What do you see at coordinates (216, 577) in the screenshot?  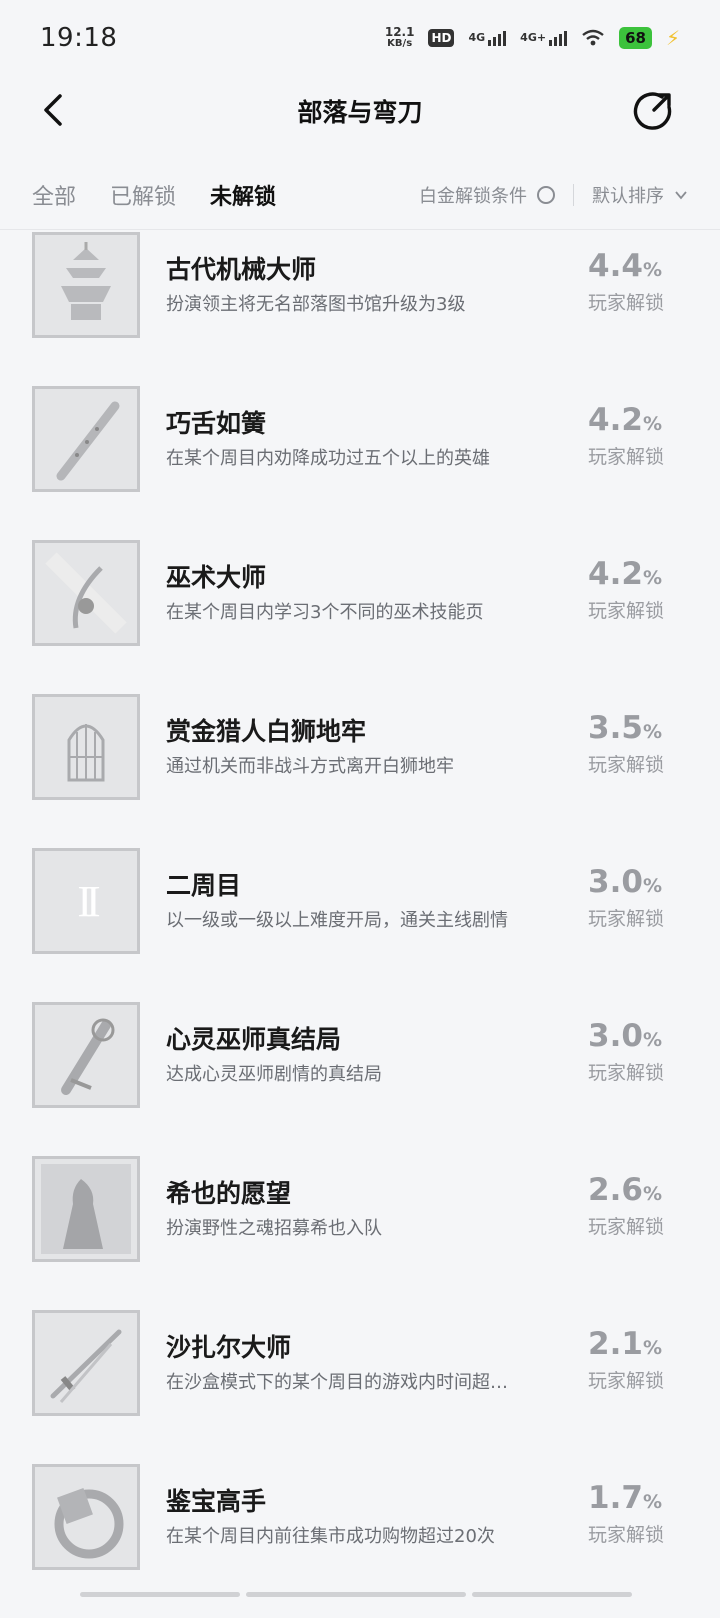 I see `achievement-title: 巫术大师` at bounding box center [216, 577].